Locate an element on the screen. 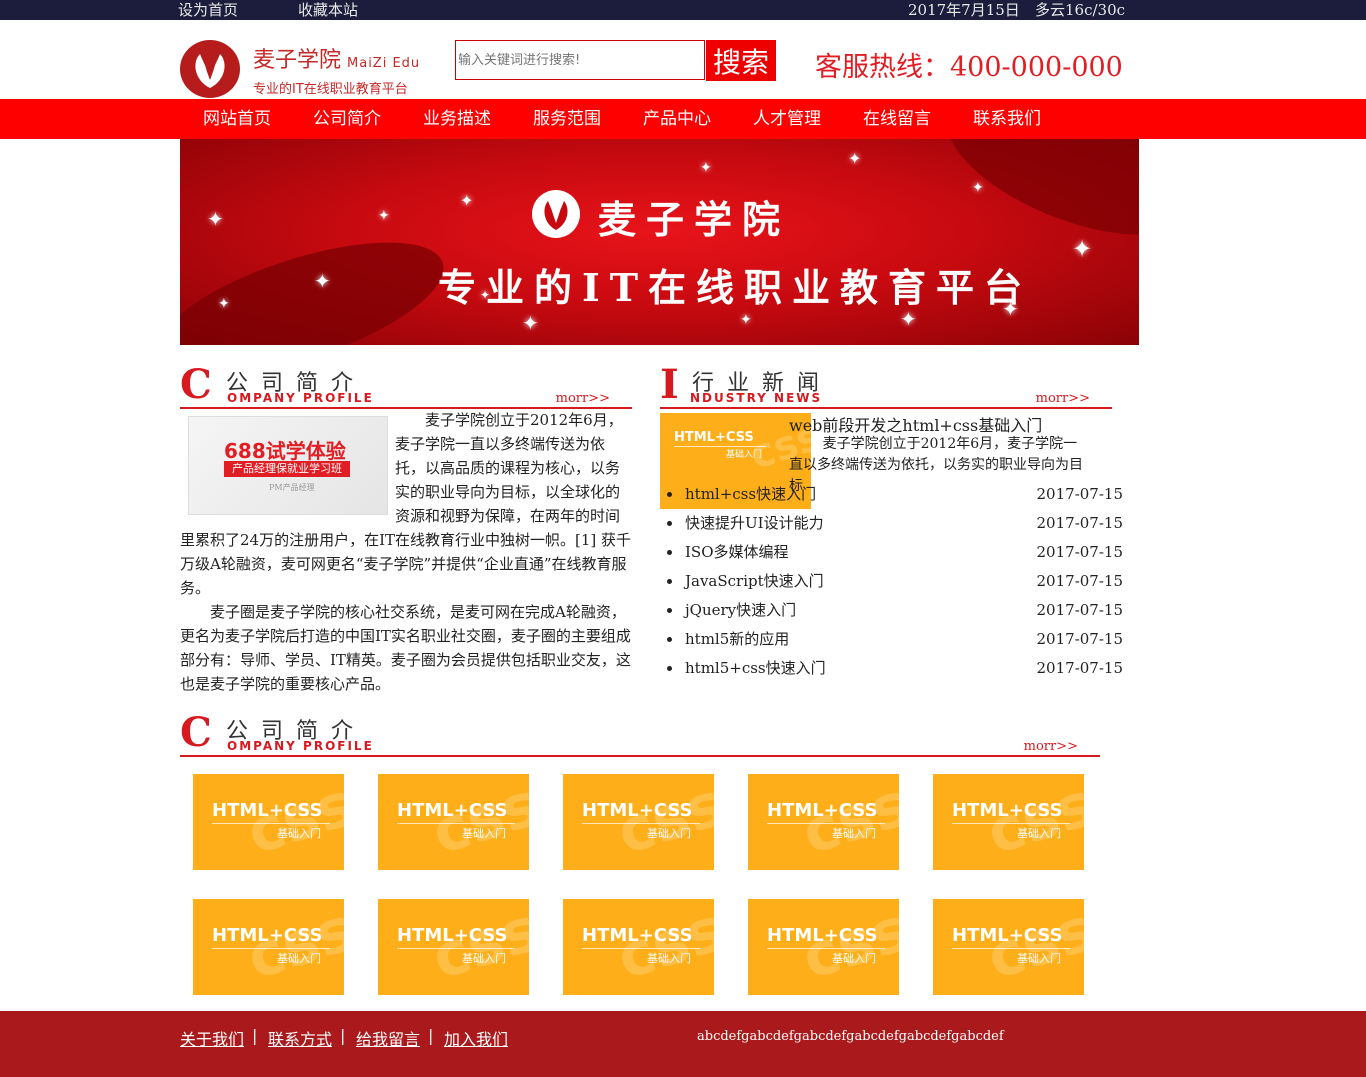  footer-link-about: 关于我们 is located at coordinates (212, 1038).